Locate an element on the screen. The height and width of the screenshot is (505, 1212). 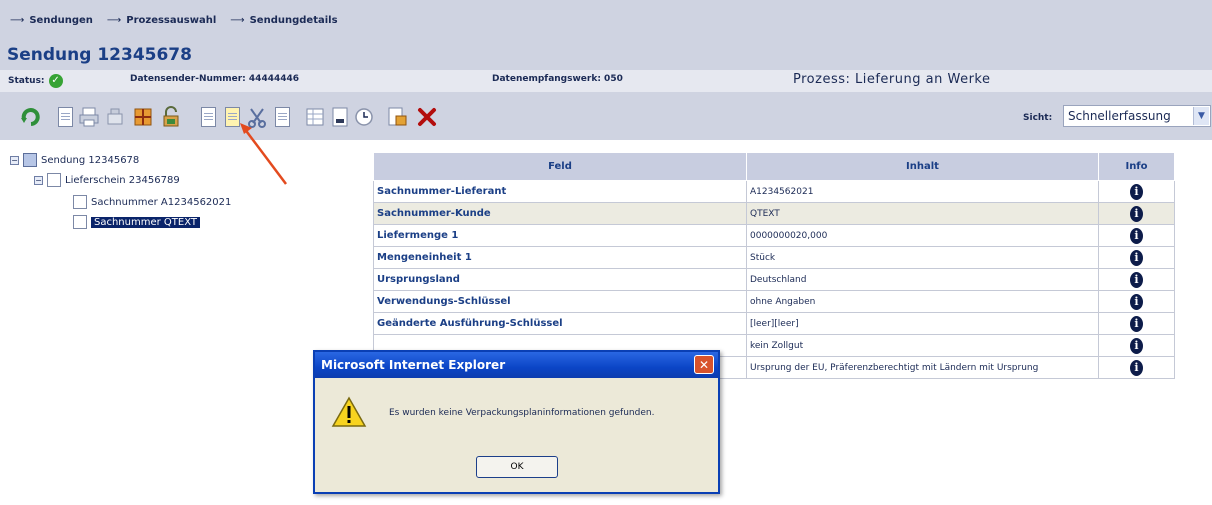
column-header-info: Info is located at coordinates (1136, 166).